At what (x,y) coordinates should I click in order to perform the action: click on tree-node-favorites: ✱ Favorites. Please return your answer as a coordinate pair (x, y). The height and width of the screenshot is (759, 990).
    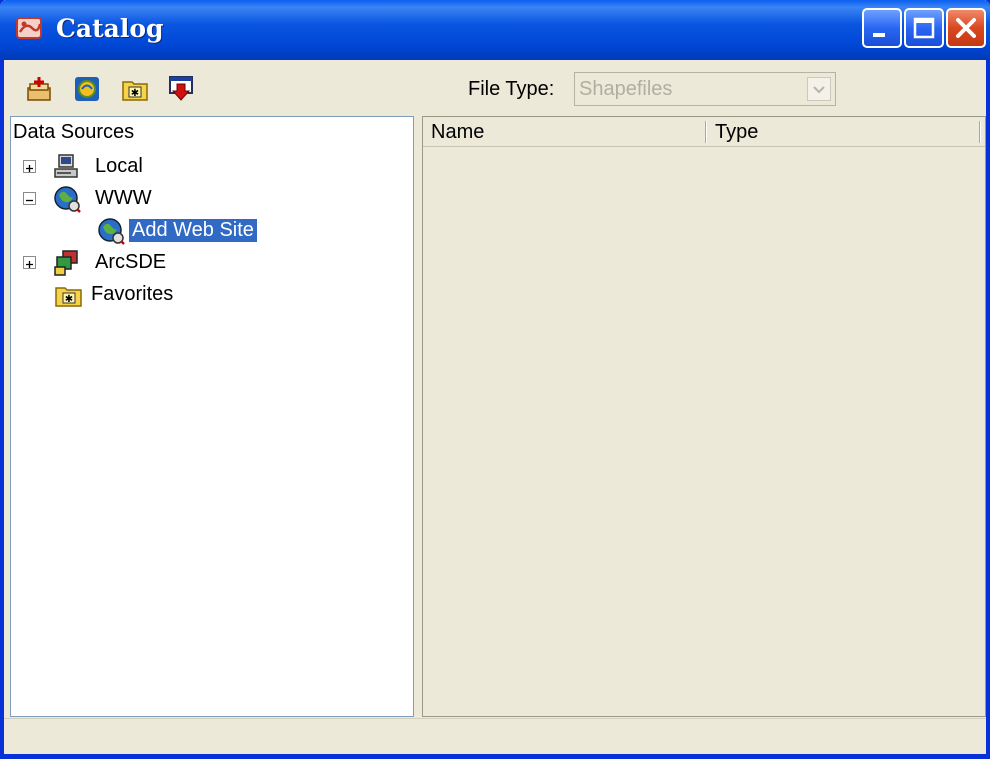
    Looking at the image, I should click on (161, 295).